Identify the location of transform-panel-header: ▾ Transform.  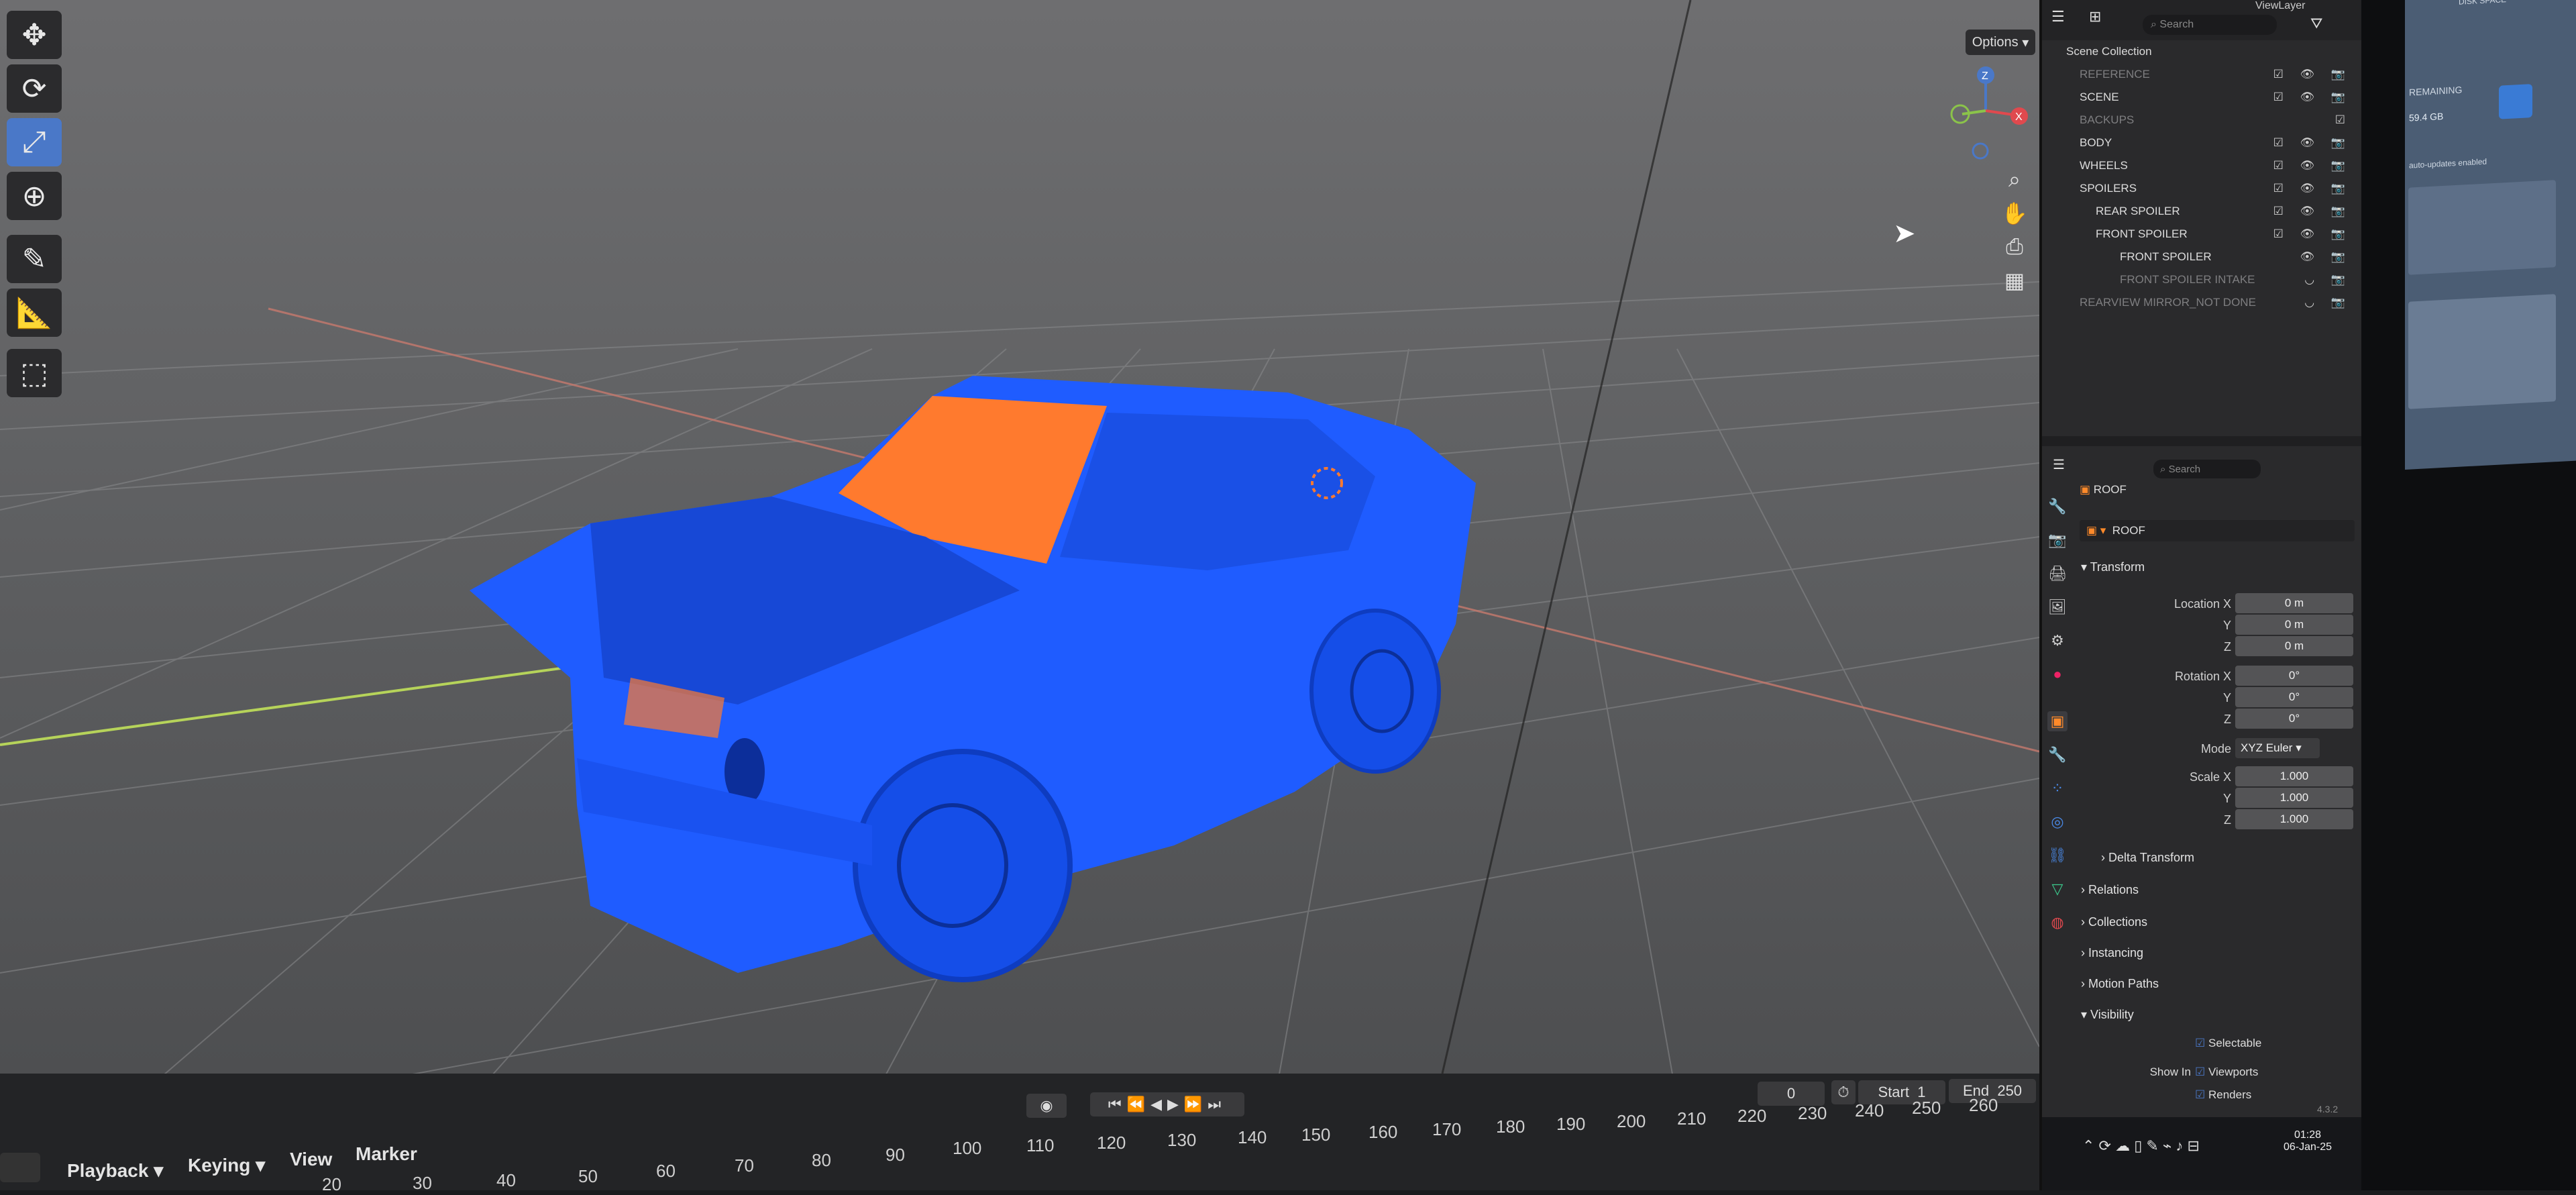
(2113, 567).